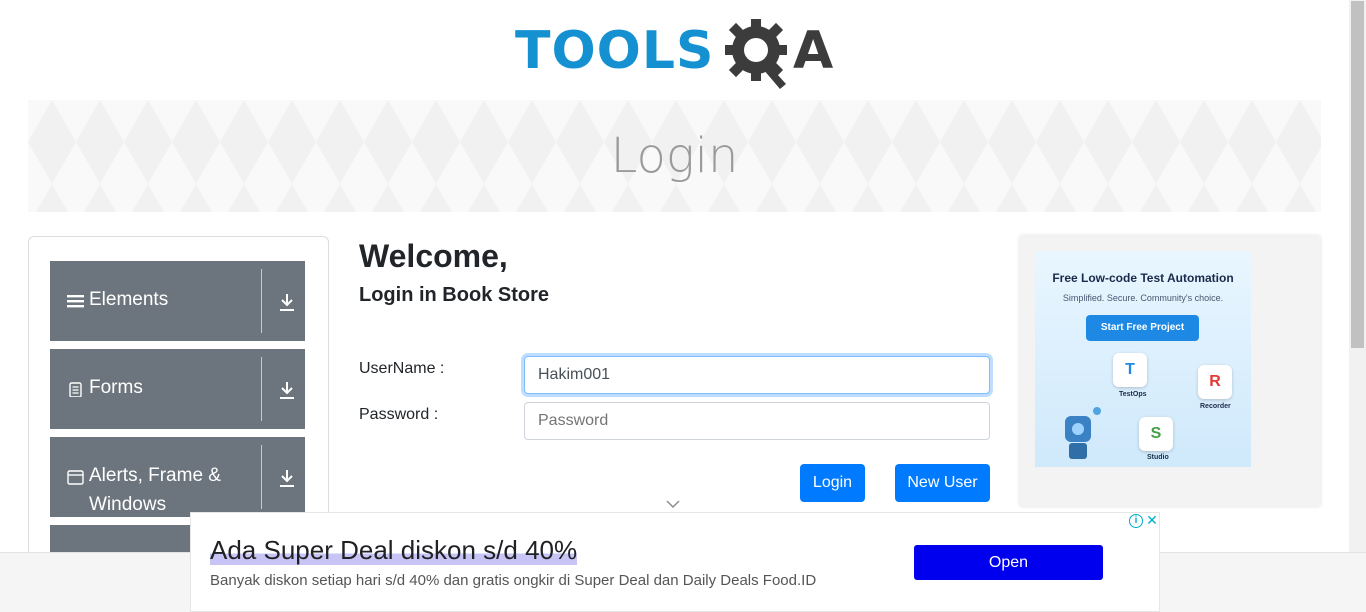 The width and height of the screenshot is (1366, 612). Describe the element at coordinates (116, 387) in the screenshot. I see `sidebar-group-label: Forms` at that location.